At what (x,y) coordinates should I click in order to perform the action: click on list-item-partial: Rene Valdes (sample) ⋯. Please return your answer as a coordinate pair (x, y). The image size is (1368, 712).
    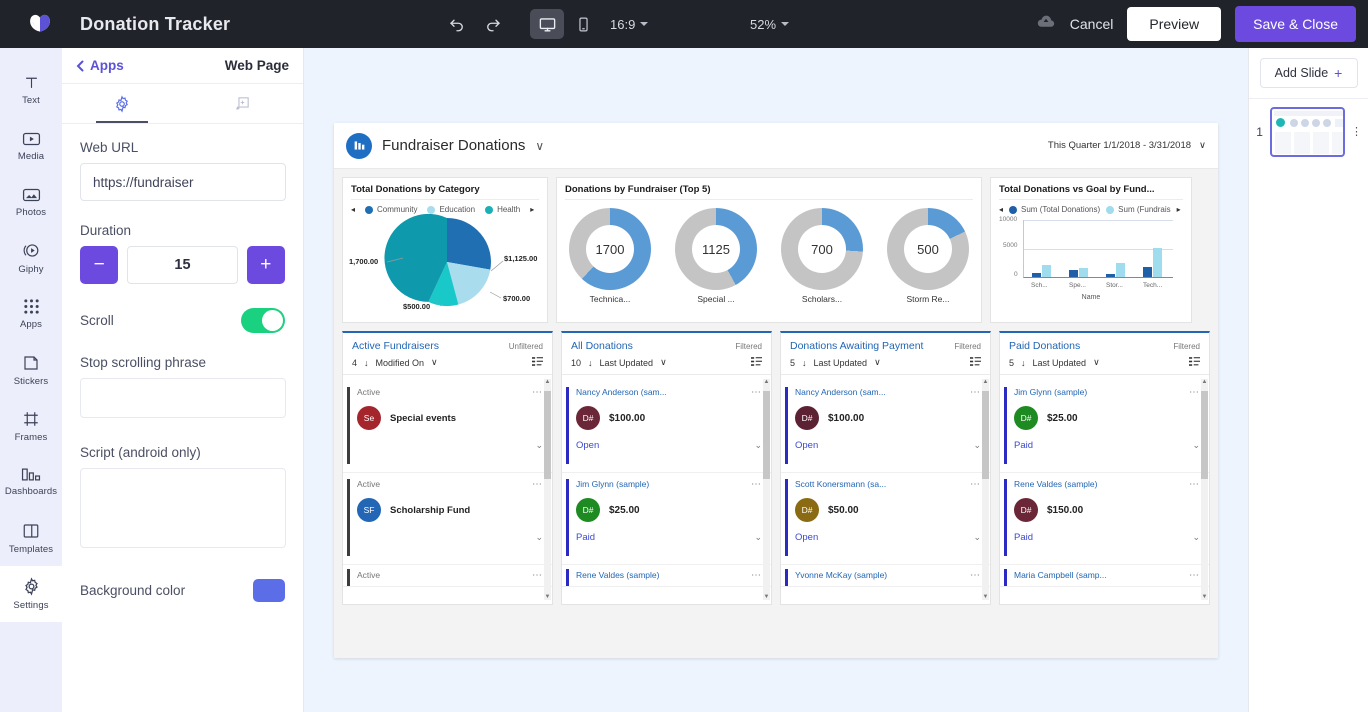
    Looking at the image, I should click on (666, 576).